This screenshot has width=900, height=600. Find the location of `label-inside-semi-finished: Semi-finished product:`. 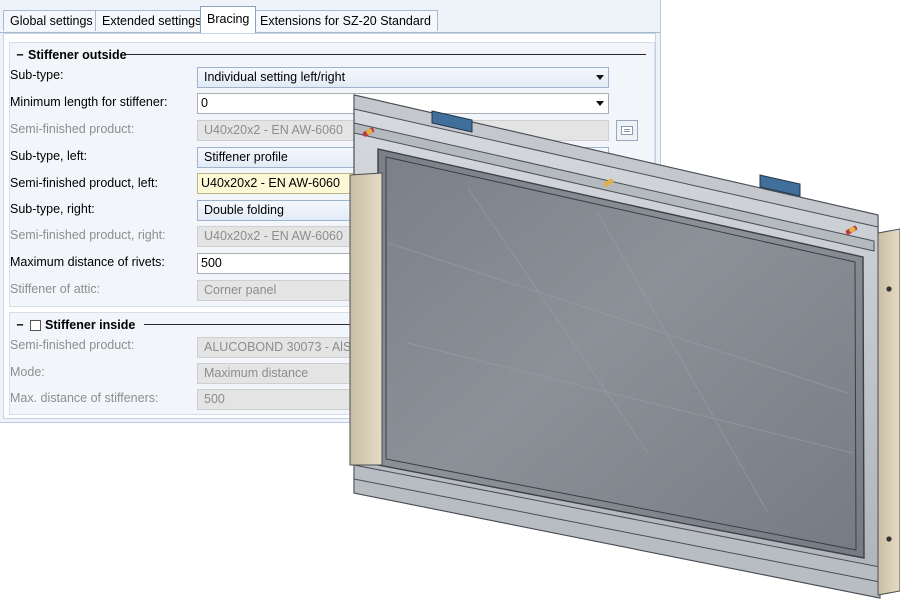

label-inside-semi-finished: Semi-finished product: is located at coordinates (72, 345).